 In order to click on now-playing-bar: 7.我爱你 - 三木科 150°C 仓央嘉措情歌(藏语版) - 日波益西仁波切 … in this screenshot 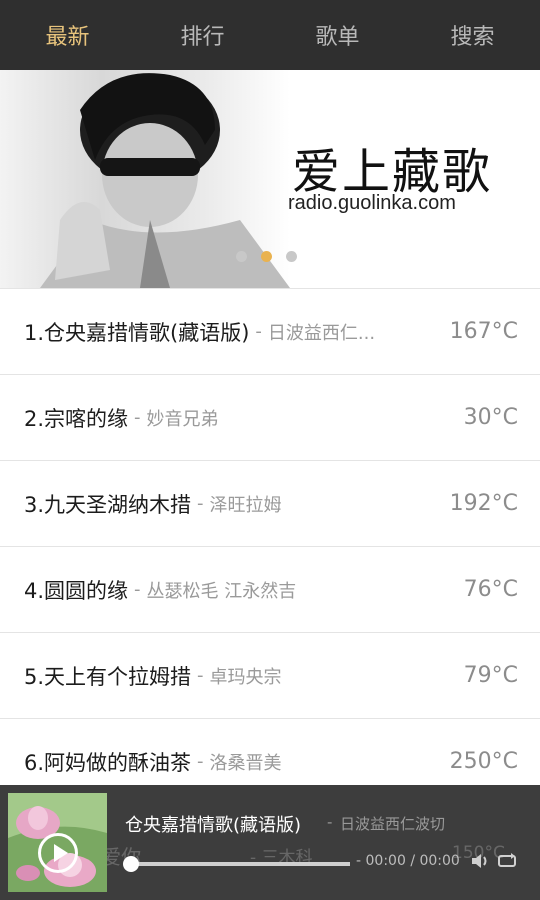, I will do `click(270, 842)`.